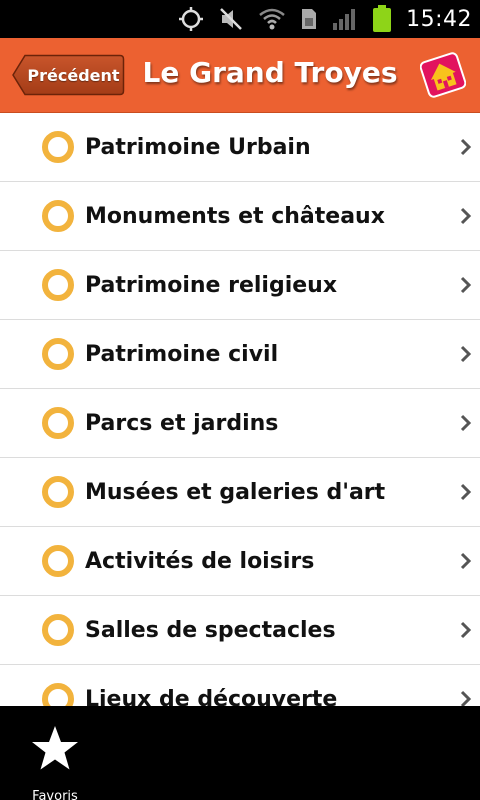 This screenshot has width=480, height=800. What do you see at coordinates (211, 285) in the screenshot?
I see `list-item-label: Patrimoine religieux` at bounding box center [211, 285].